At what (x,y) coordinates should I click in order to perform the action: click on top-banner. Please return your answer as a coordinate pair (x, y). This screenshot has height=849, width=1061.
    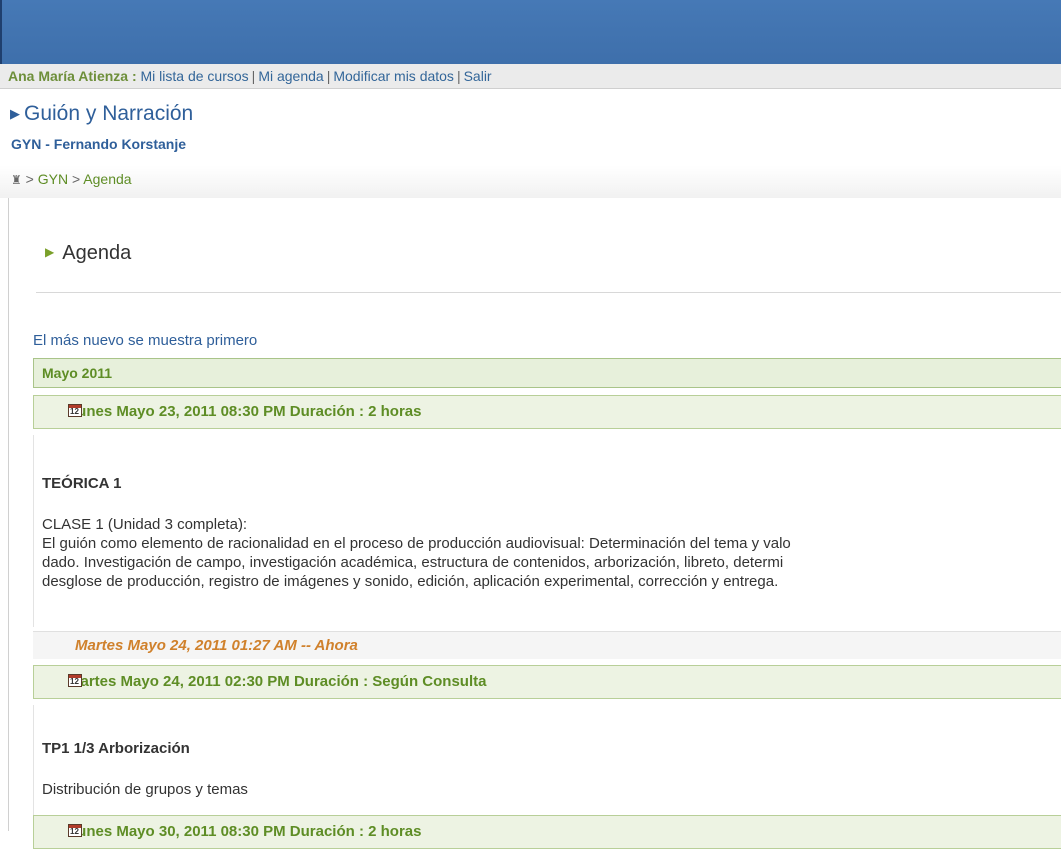
    Looking at the image, I should click on (530, 32).